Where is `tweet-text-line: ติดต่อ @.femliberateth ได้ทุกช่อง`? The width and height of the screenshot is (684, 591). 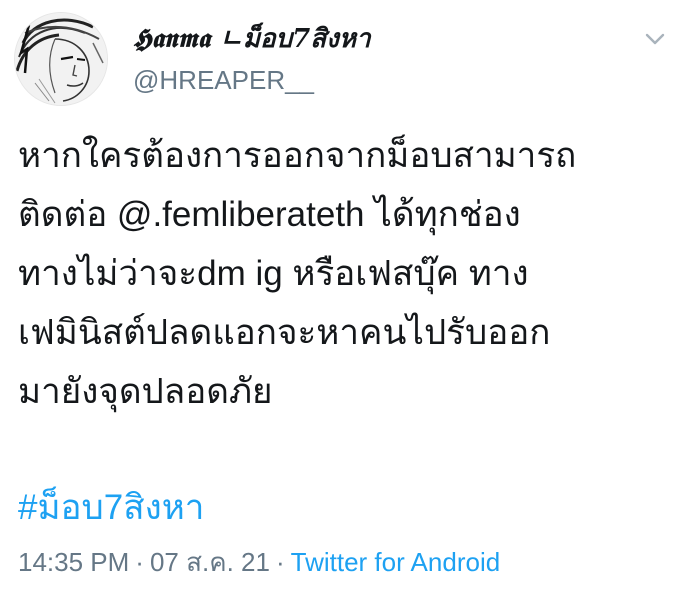
tweet-text-line: ติดต่อ @.femliberateth ได้ทุกช่อง is located at coordinates (269, 214).